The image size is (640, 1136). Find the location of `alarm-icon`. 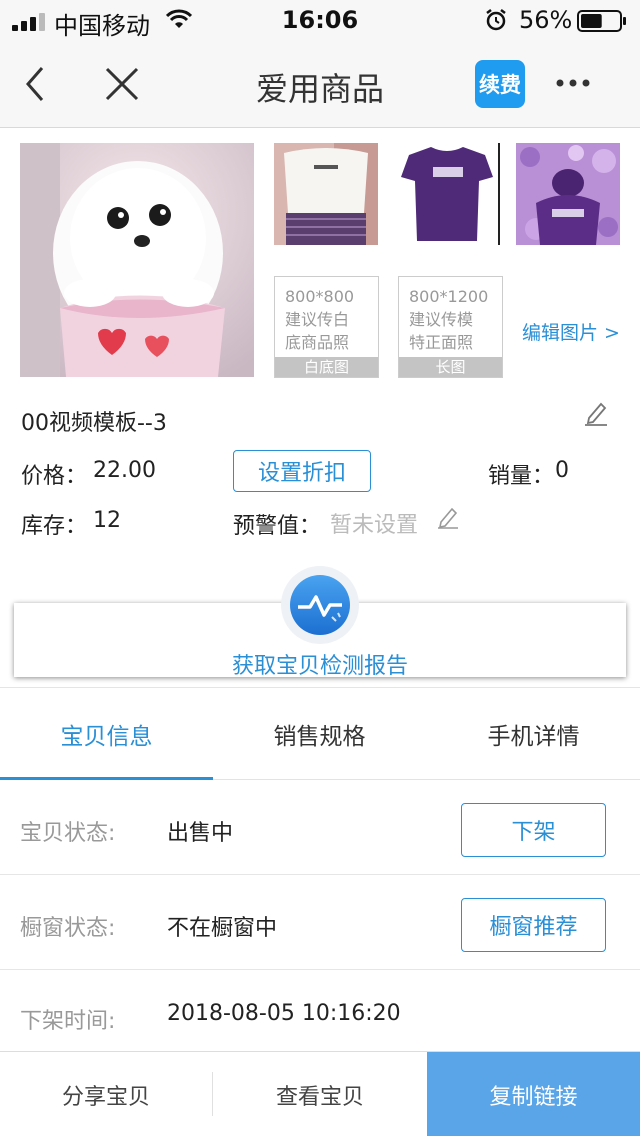

alarm-icon is located at coordinates (496, 20).